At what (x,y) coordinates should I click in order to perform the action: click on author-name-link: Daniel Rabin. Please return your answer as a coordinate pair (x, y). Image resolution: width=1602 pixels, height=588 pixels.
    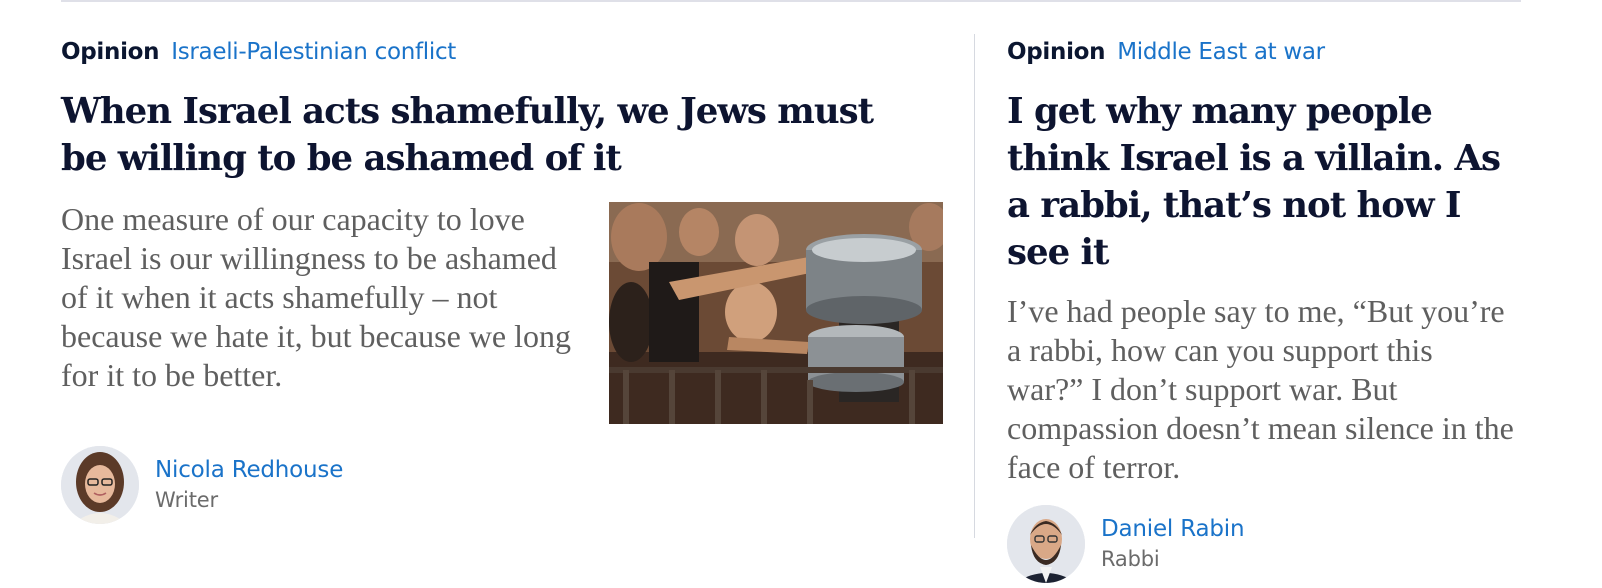
    Looking at the image, I should click on (1173, 529).